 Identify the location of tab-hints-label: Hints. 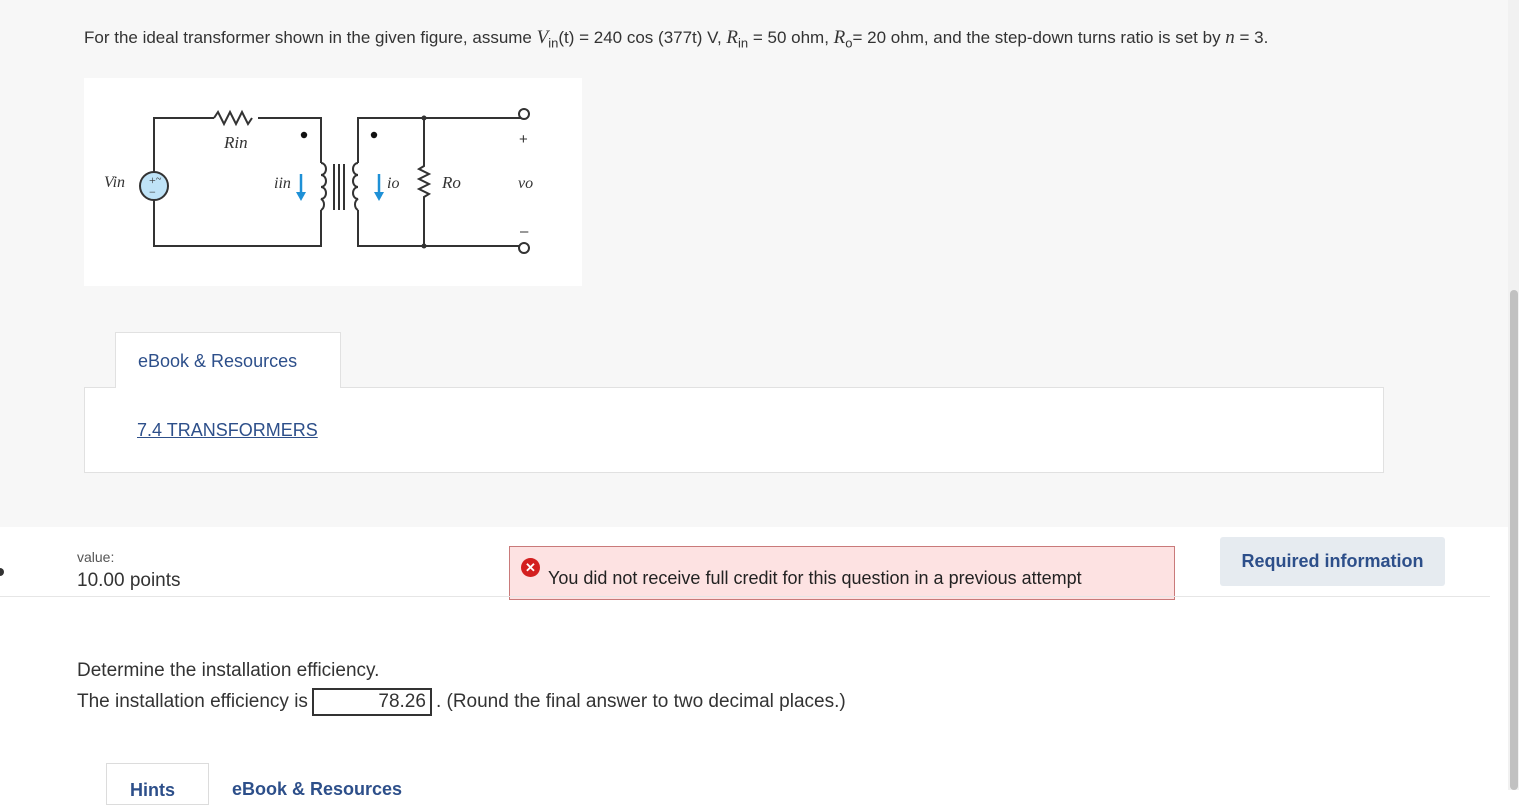
(152, 790).